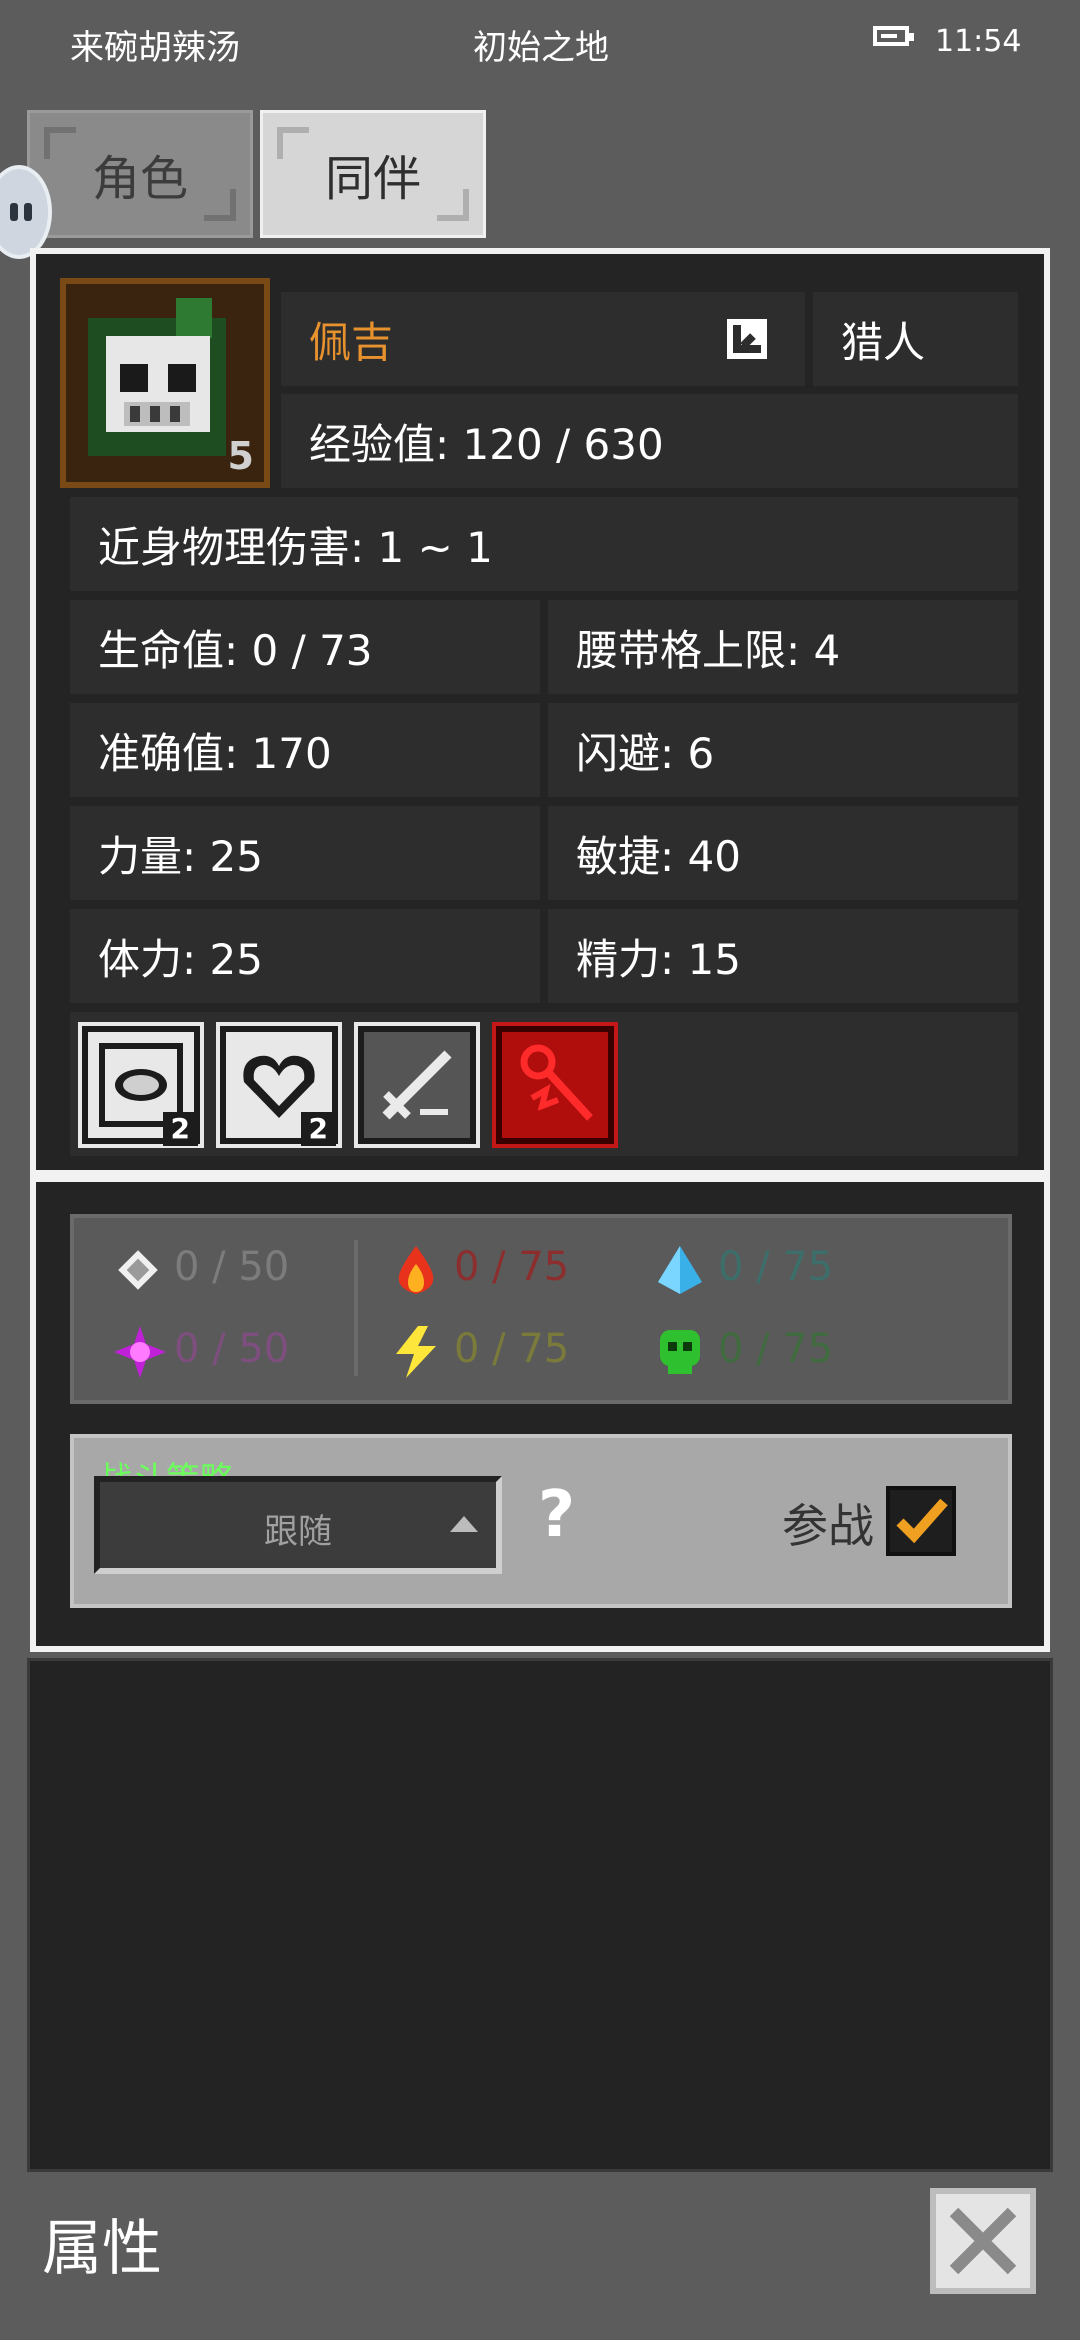 The image size is (1080, 2340). What do you see at coordinates (783, 853) in the screenshot?
I see `stat-agility: 敏捷: 40` at bounding box center [783, 853].